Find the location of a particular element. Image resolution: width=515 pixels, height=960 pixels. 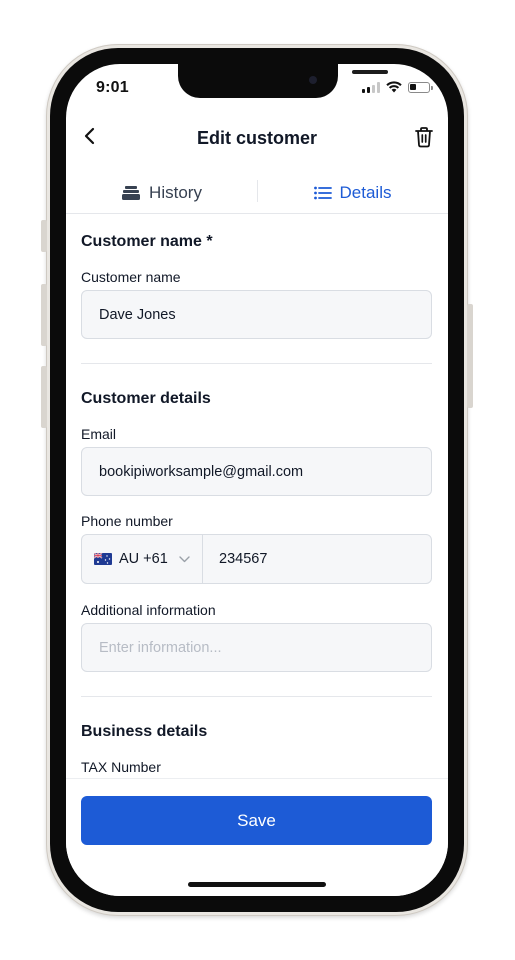

tab-separator is located at coordinates (257, 191).